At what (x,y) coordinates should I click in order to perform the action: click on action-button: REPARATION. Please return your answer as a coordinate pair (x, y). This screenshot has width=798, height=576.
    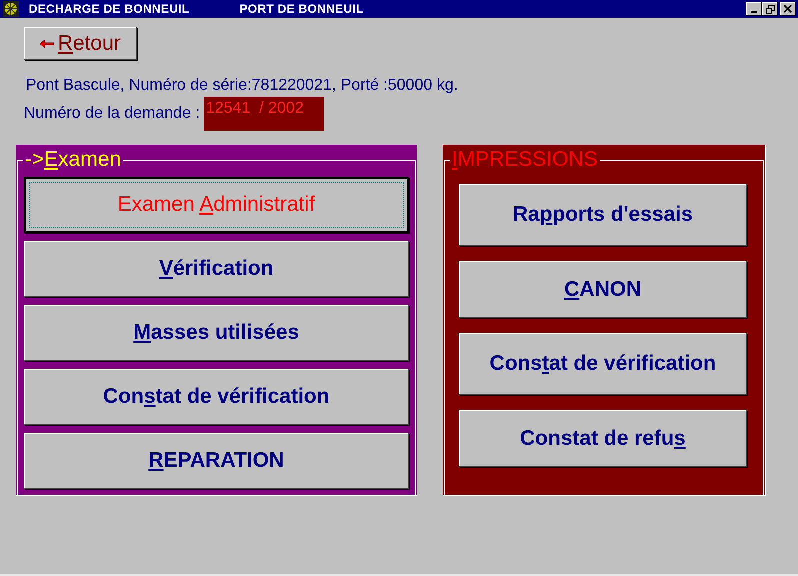
    Looking at the image, I should click on (216, 461).